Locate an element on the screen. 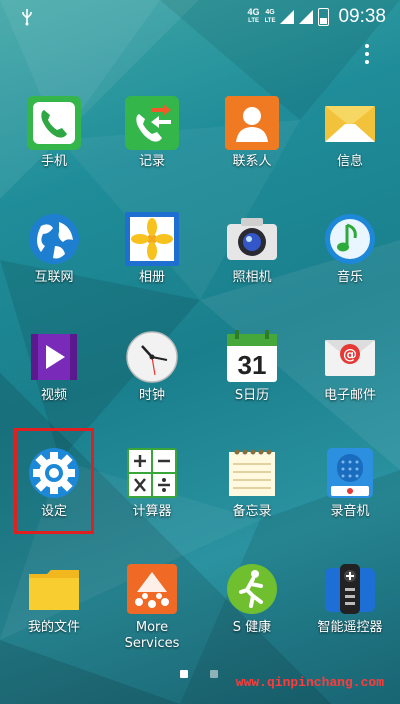  app-label: S日历 is located at coordinates (252, 395).